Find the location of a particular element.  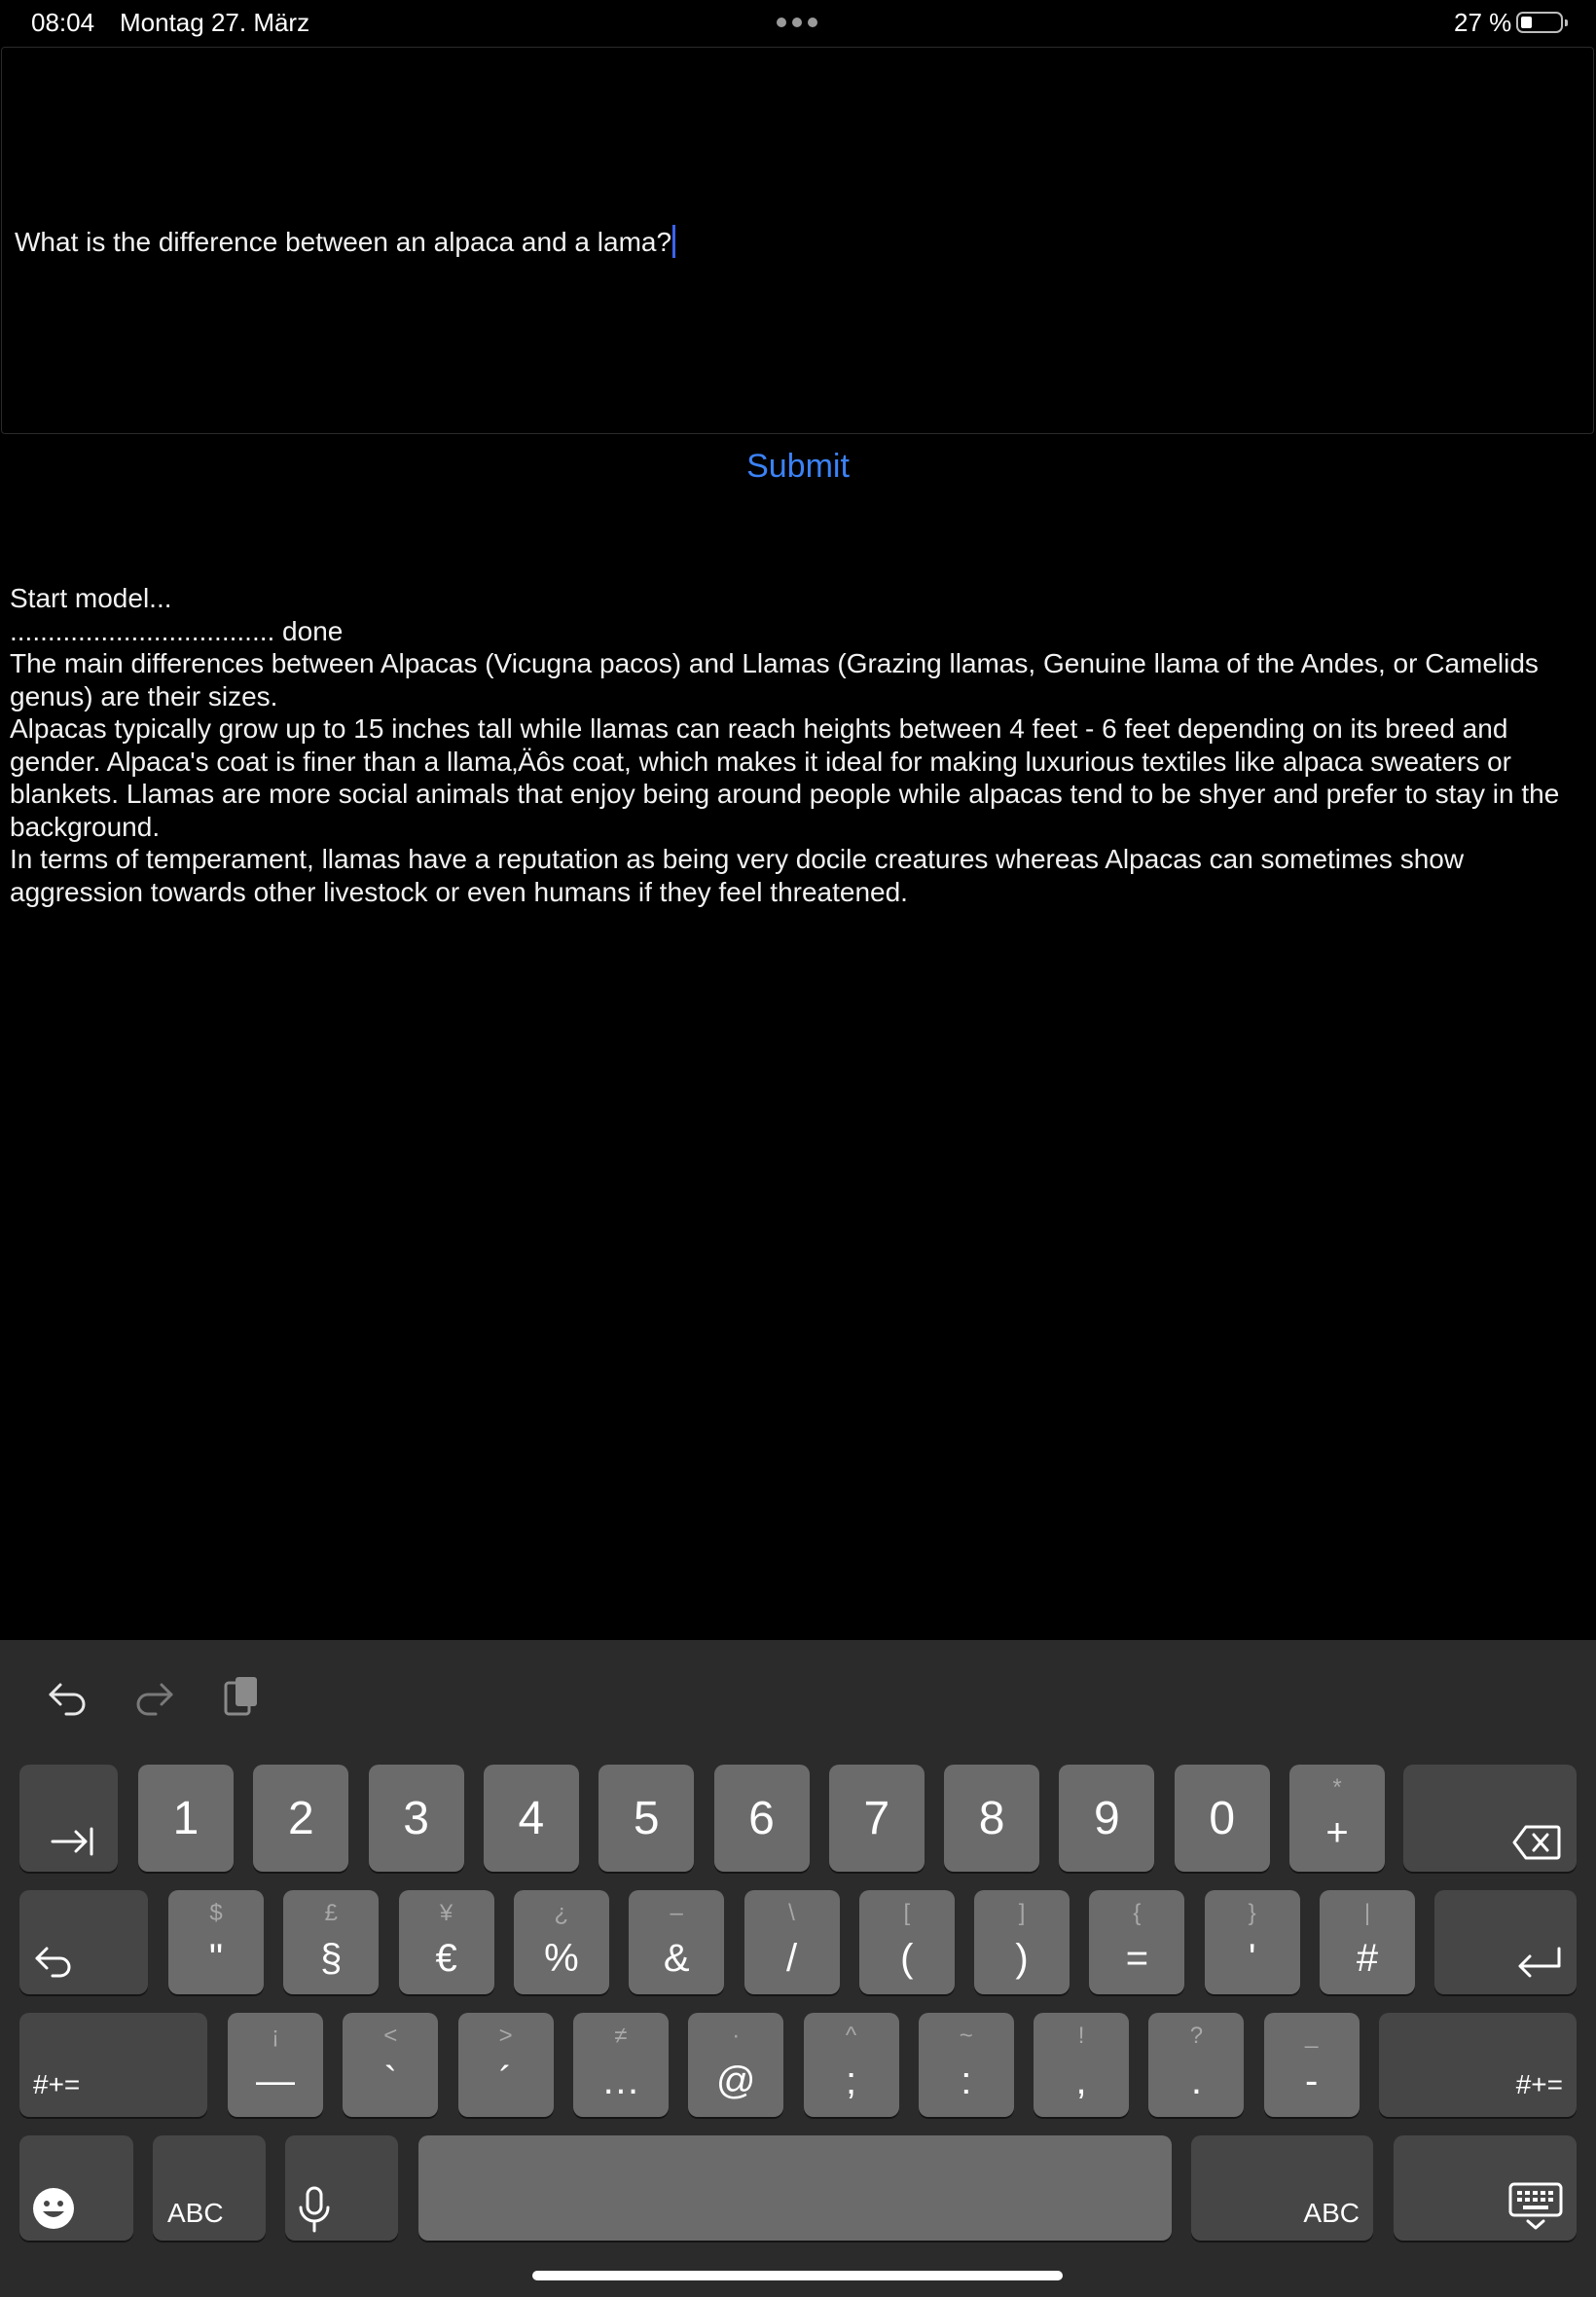

battery-icon is located at coordinates (1542, 22).